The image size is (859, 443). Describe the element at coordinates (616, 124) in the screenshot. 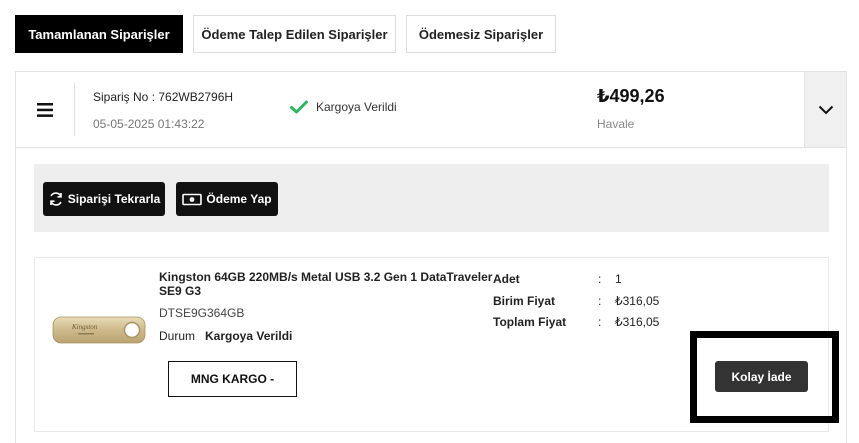

I see `payment-method: Havale` at that location.